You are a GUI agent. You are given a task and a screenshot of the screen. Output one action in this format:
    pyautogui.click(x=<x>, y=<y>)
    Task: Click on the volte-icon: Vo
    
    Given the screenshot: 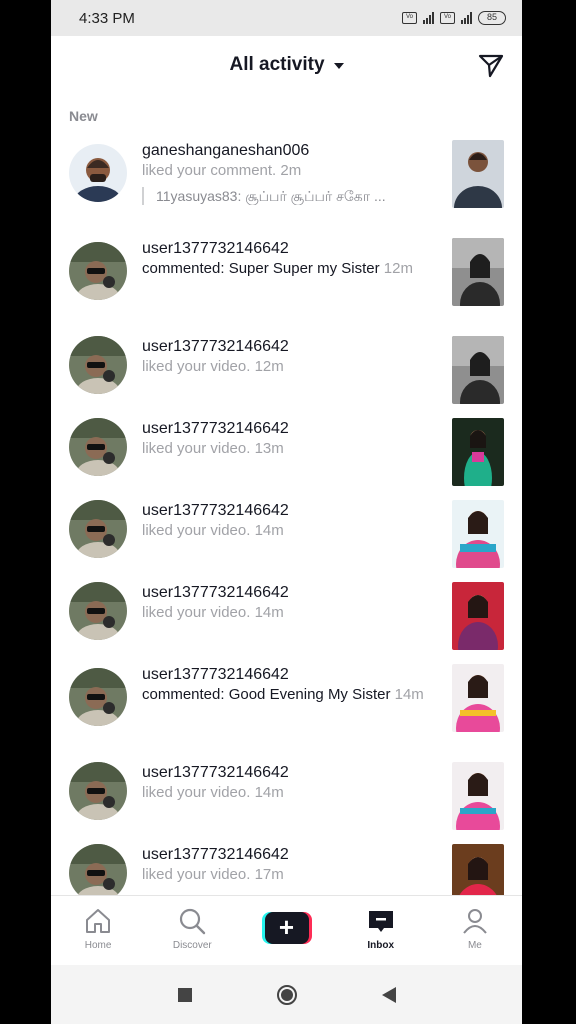 What is the action you would take?
    pyautogui.click(x=409, y=18)
    